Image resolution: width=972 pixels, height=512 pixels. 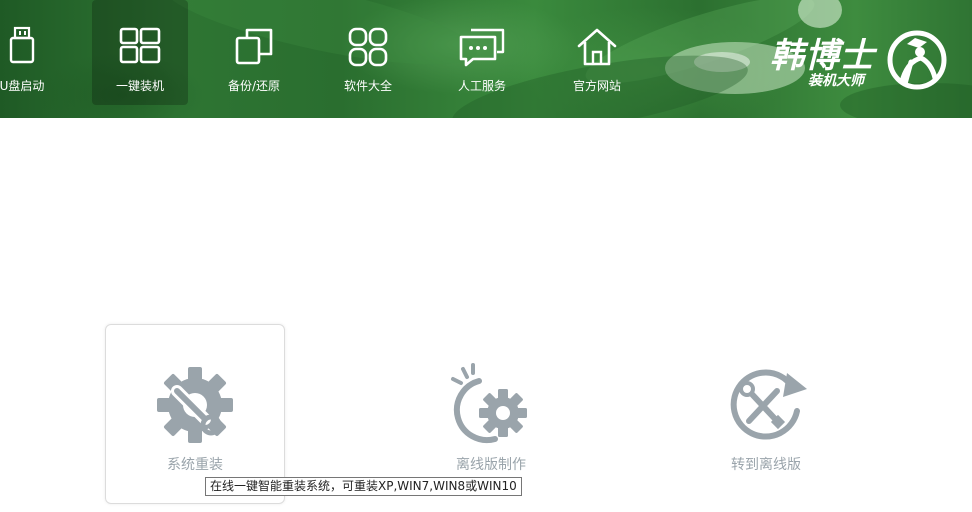 I want to click on nav-backup-restore: 备份/还原, so click(x=254, y=52).